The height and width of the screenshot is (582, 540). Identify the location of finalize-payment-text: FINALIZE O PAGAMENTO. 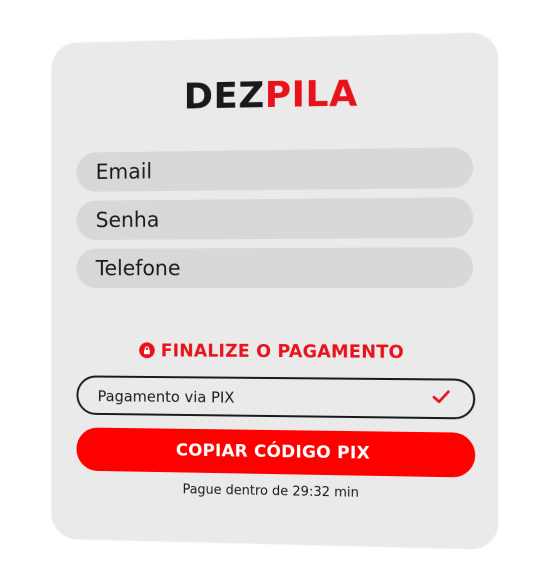
(282, 351).